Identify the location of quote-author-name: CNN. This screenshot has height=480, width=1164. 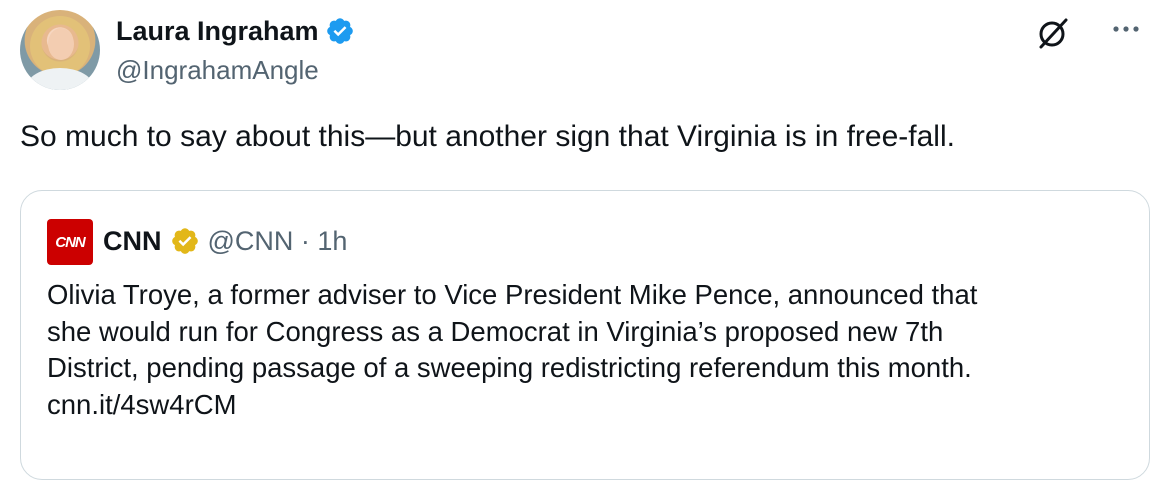
(132, 241).